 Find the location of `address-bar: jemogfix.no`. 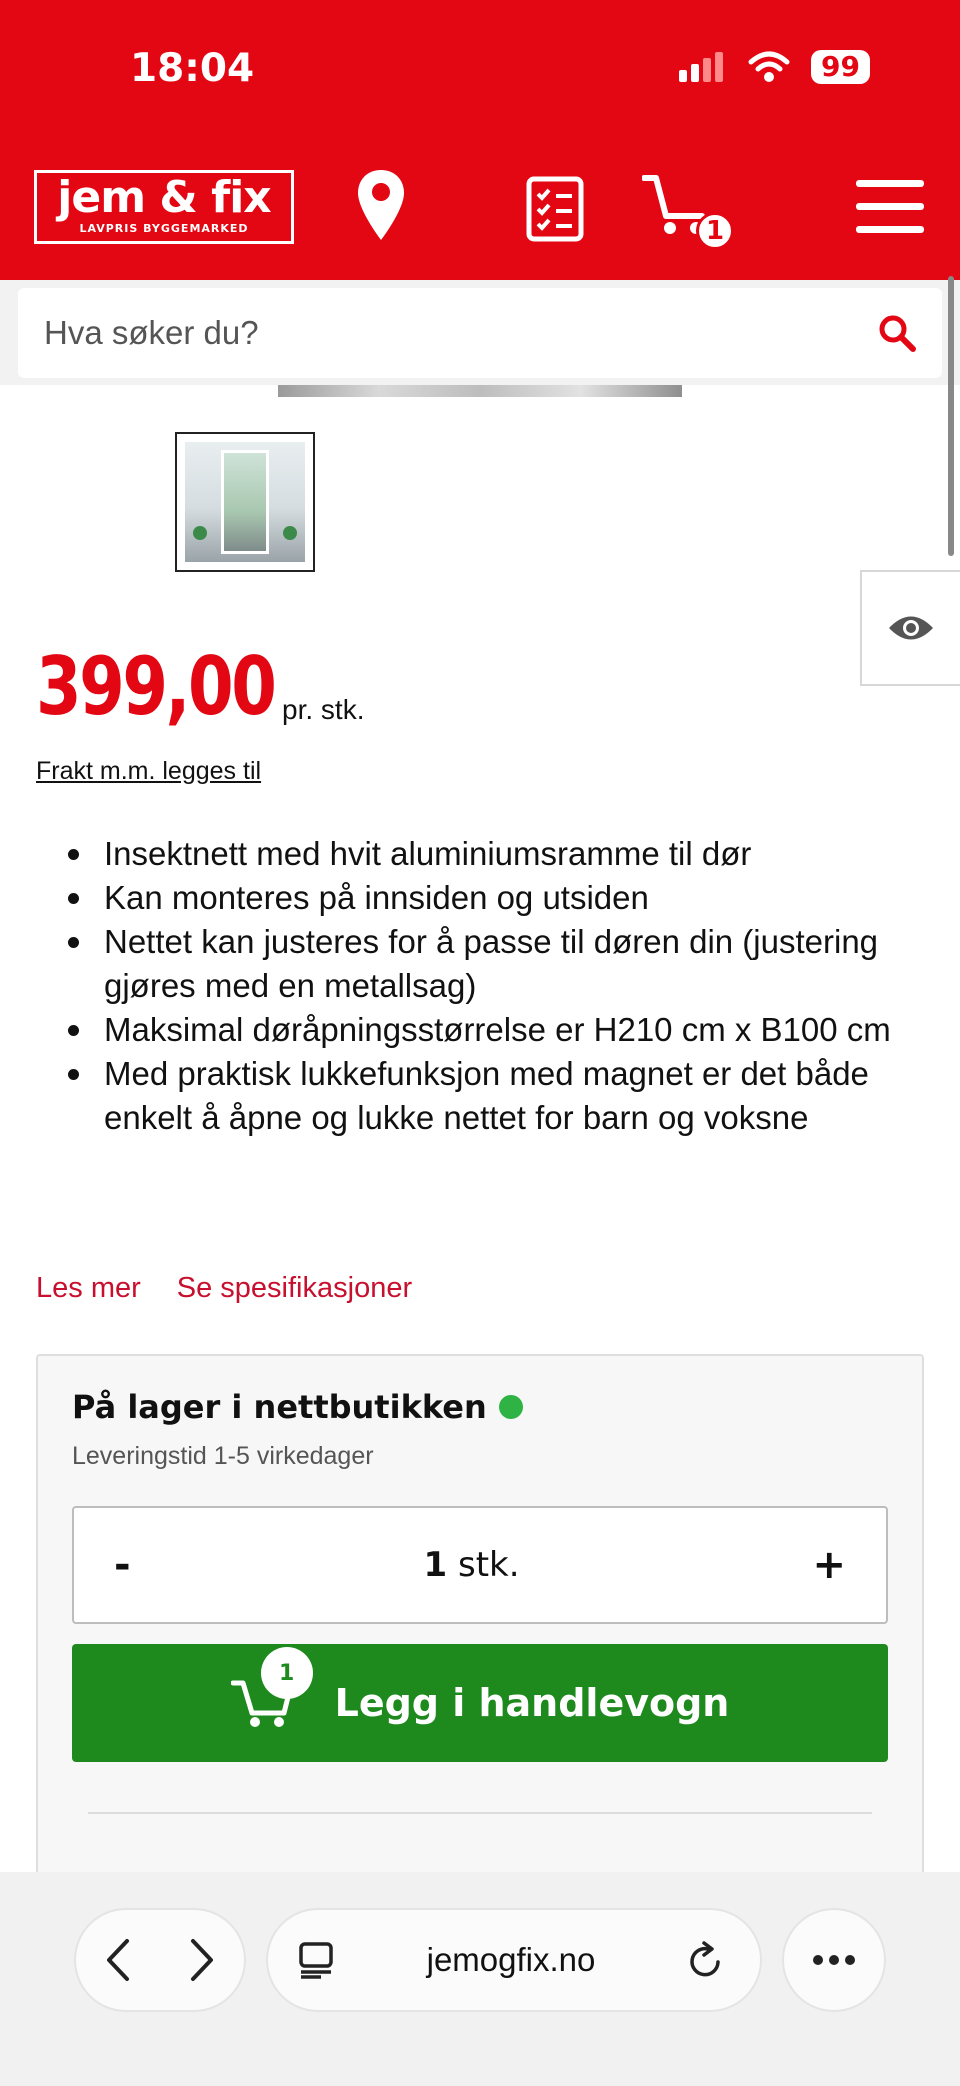

address-bar: jemogfix.no is located at coordinates (514, 1960).